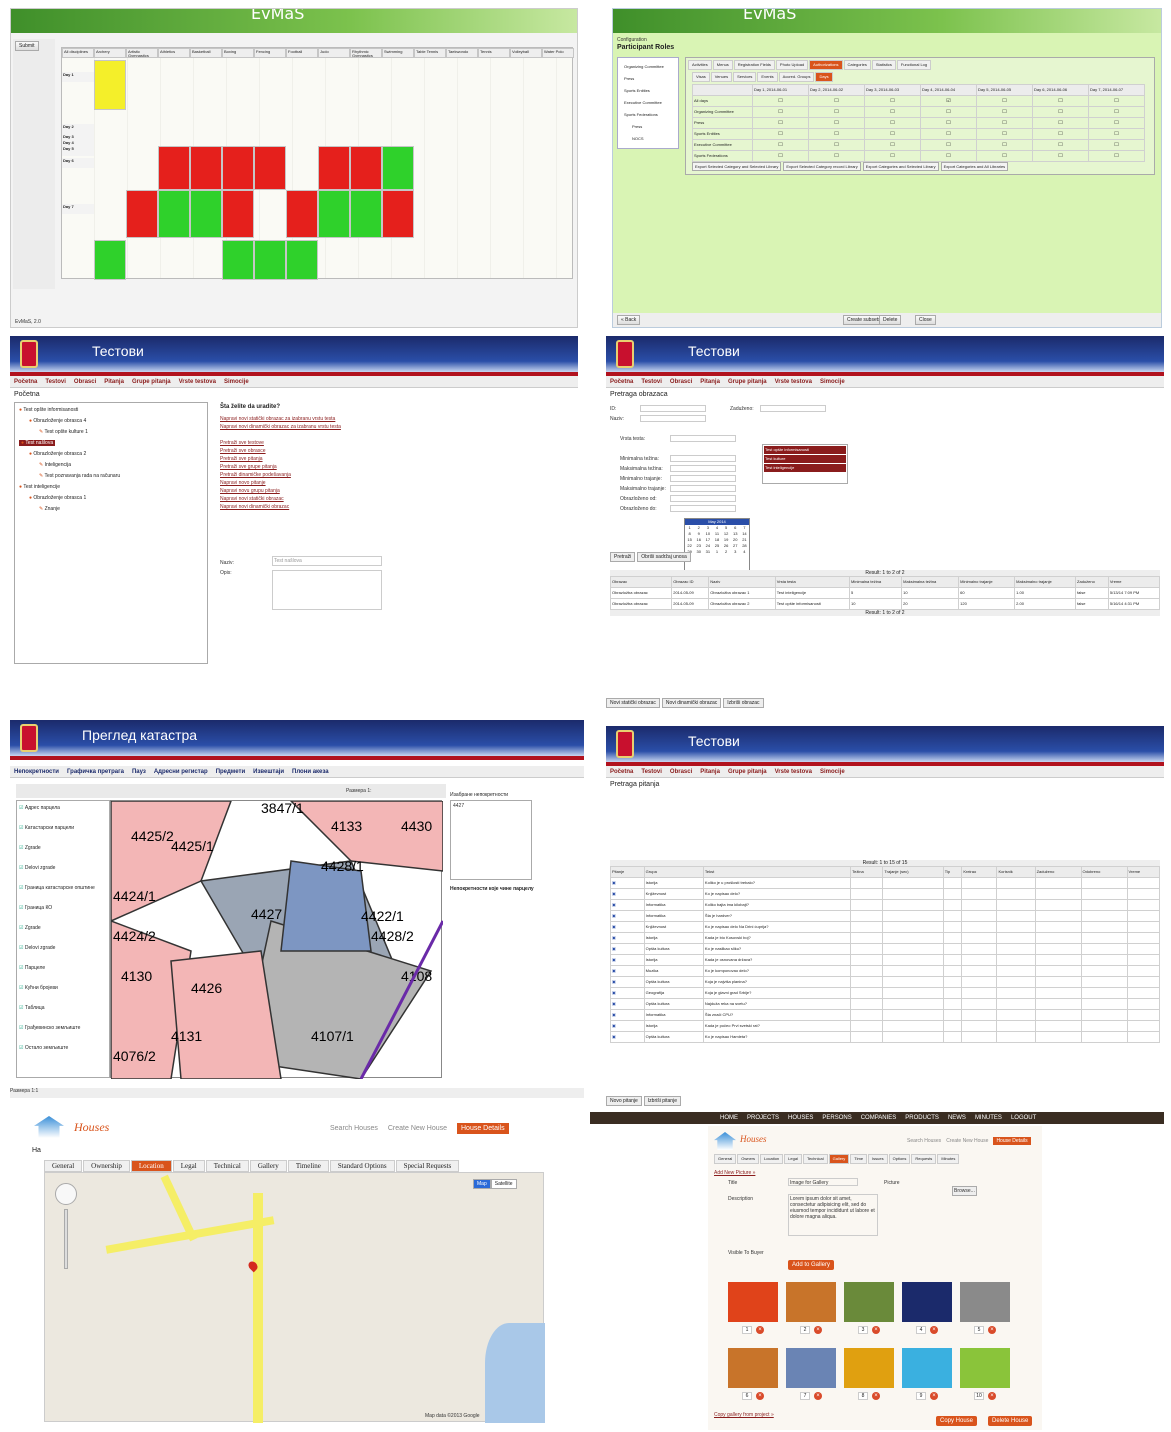 The width and height of the screenshot is (1171, 1432). What do you see at coordinates (66, 1239) in the screenshot?
I see `zoom-slider` at bounding box center [66, 1239].